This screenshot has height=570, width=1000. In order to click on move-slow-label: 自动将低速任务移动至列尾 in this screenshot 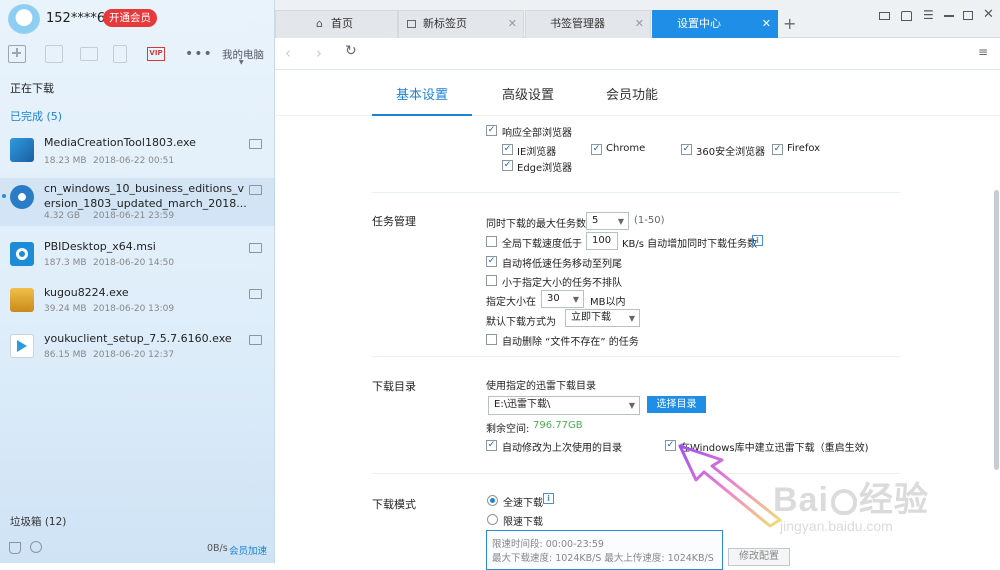, I will do `click(562, 264)`.